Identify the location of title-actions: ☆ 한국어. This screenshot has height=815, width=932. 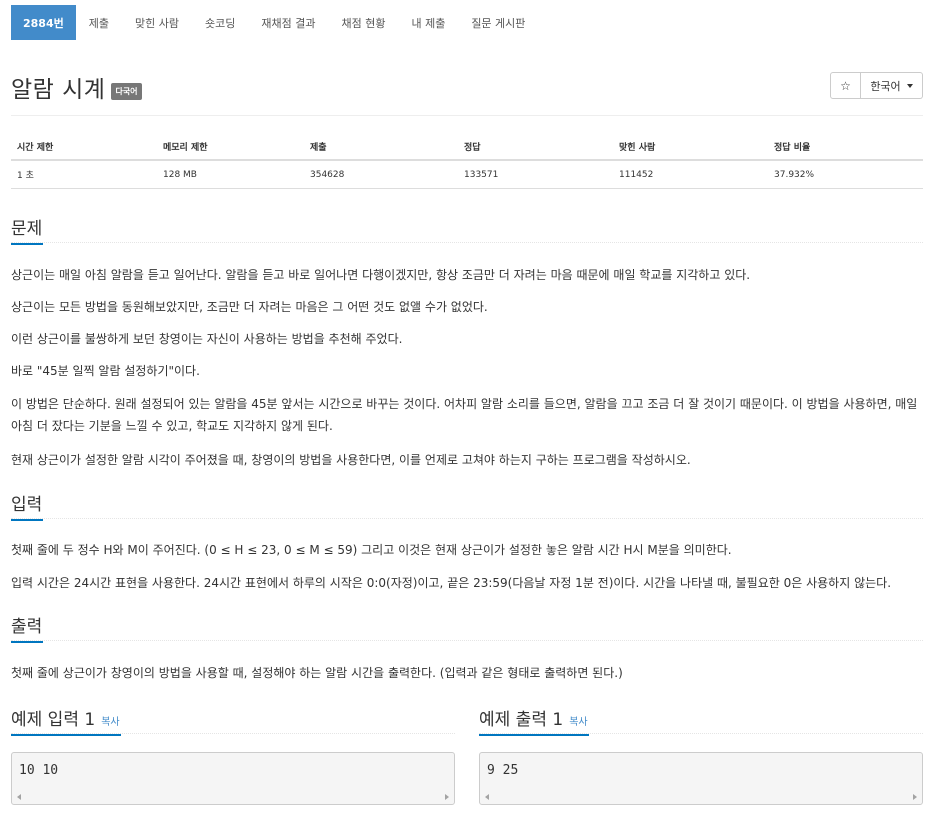
(876, 85).